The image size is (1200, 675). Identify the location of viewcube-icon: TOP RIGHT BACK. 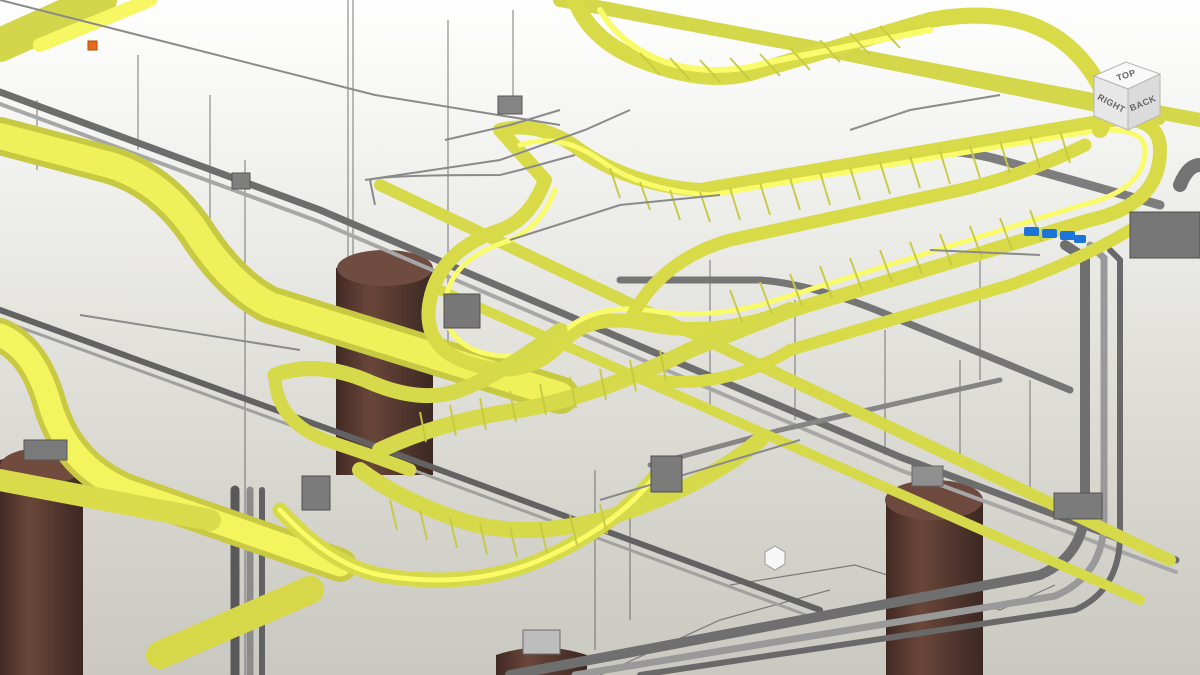
(1127, 95).